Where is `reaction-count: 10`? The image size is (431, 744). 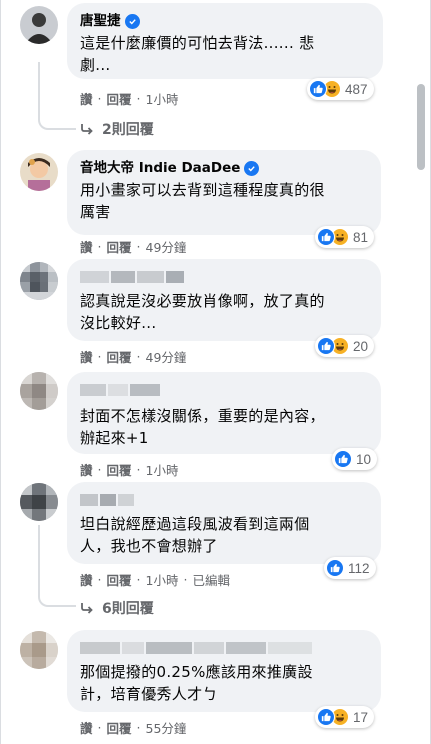 reaction-count: 10 is located at coordinates (364, 459).